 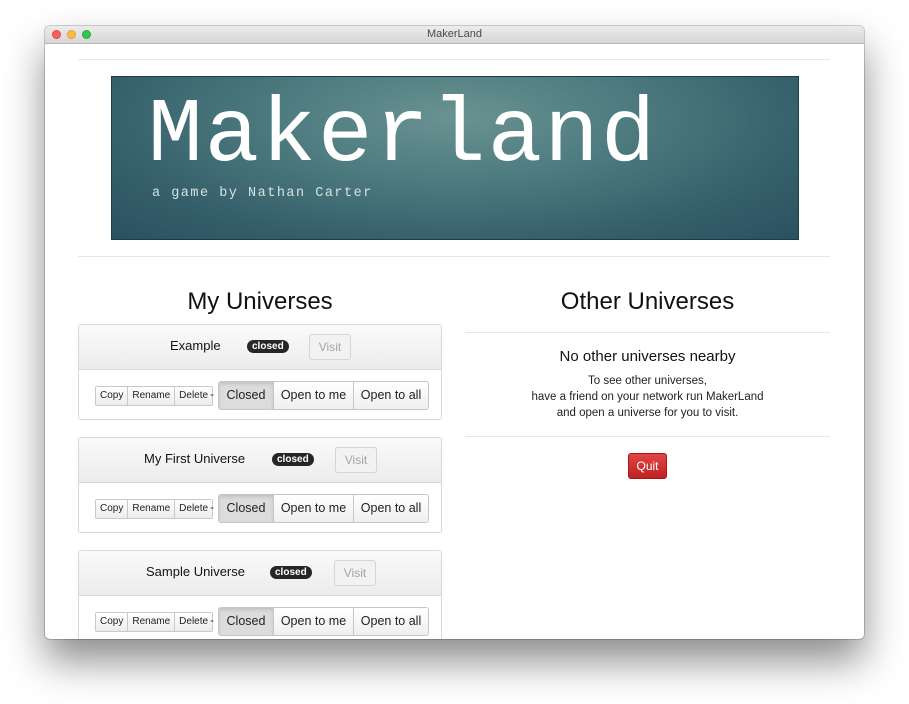 I want to click on universe-name: Example, so click(x=195, y=345).